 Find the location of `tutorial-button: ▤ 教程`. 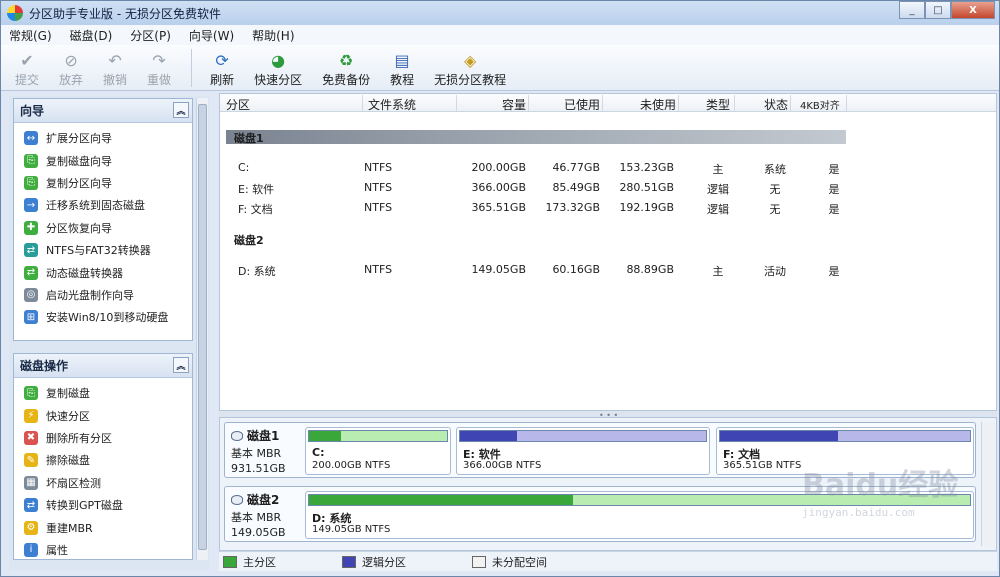

tutorial-button: ▤ 教程 is located at coordinates (402, 66).